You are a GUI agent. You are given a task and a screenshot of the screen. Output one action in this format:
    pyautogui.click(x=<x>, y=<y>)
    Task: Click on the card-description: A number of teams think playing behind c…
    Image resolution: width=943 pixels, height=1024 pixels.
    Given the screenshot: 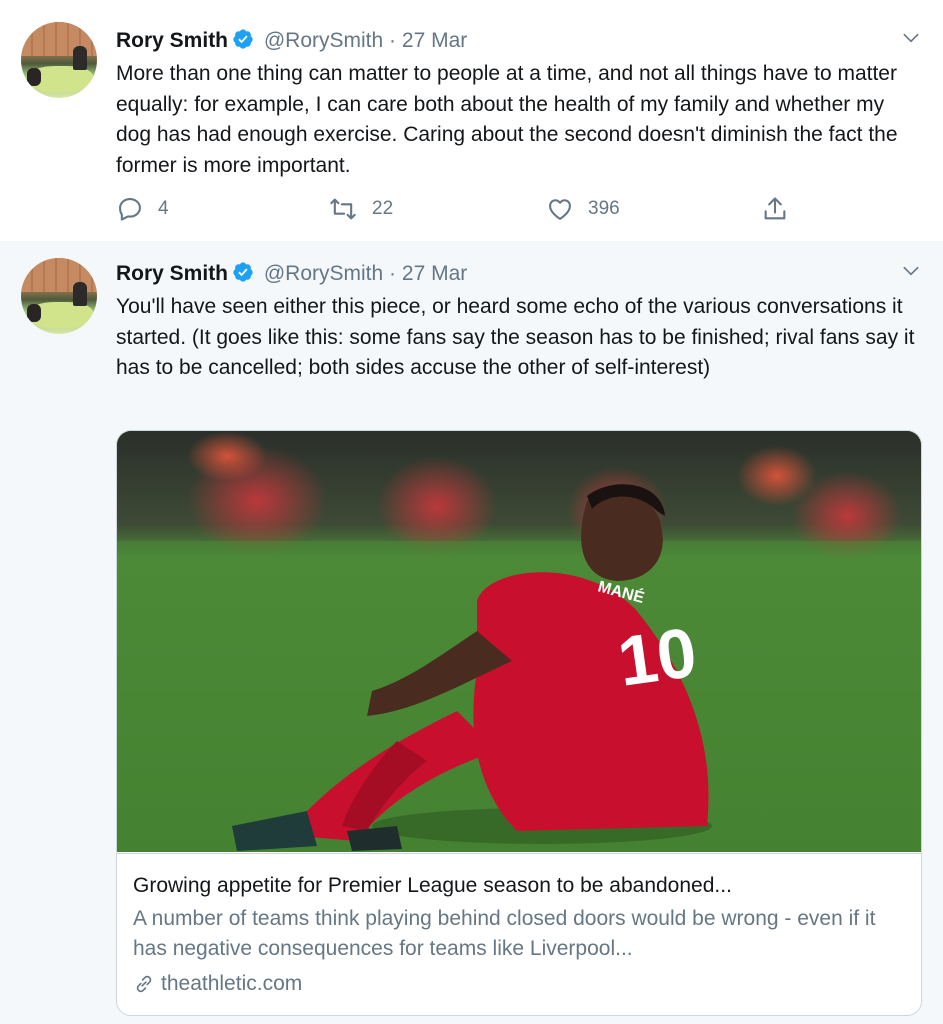 What is the action you would take?
    pyautogui.click(x=504, y=933)
    